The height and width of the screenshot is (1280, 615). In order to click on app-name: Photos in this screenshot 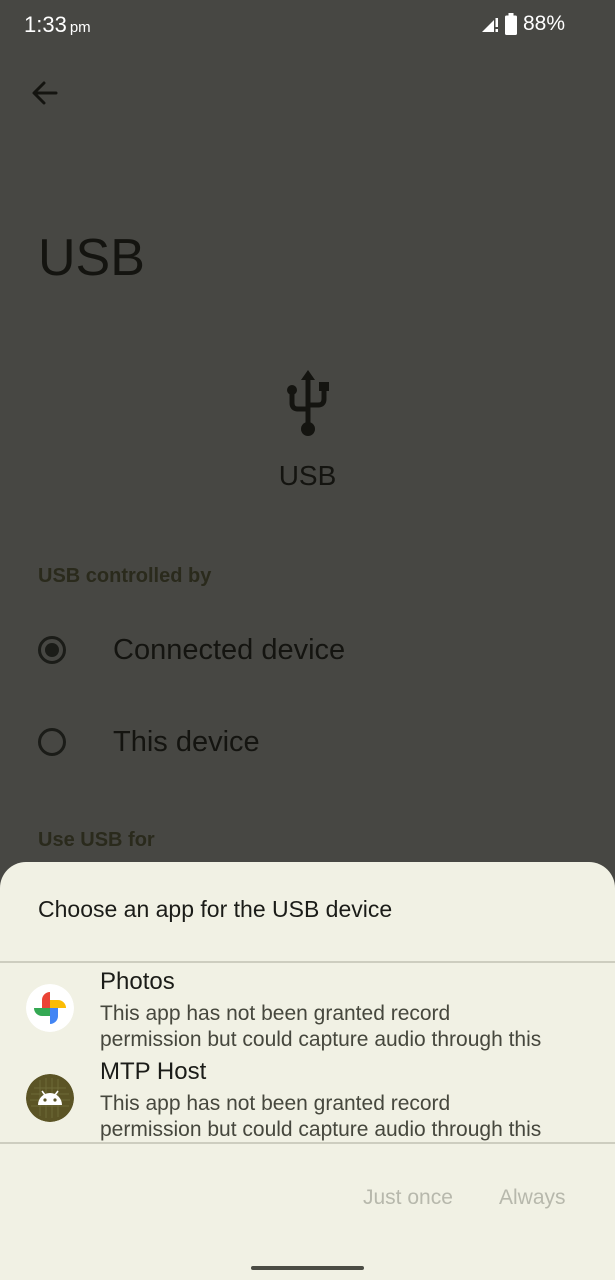, I will do `click(137, 981)`.